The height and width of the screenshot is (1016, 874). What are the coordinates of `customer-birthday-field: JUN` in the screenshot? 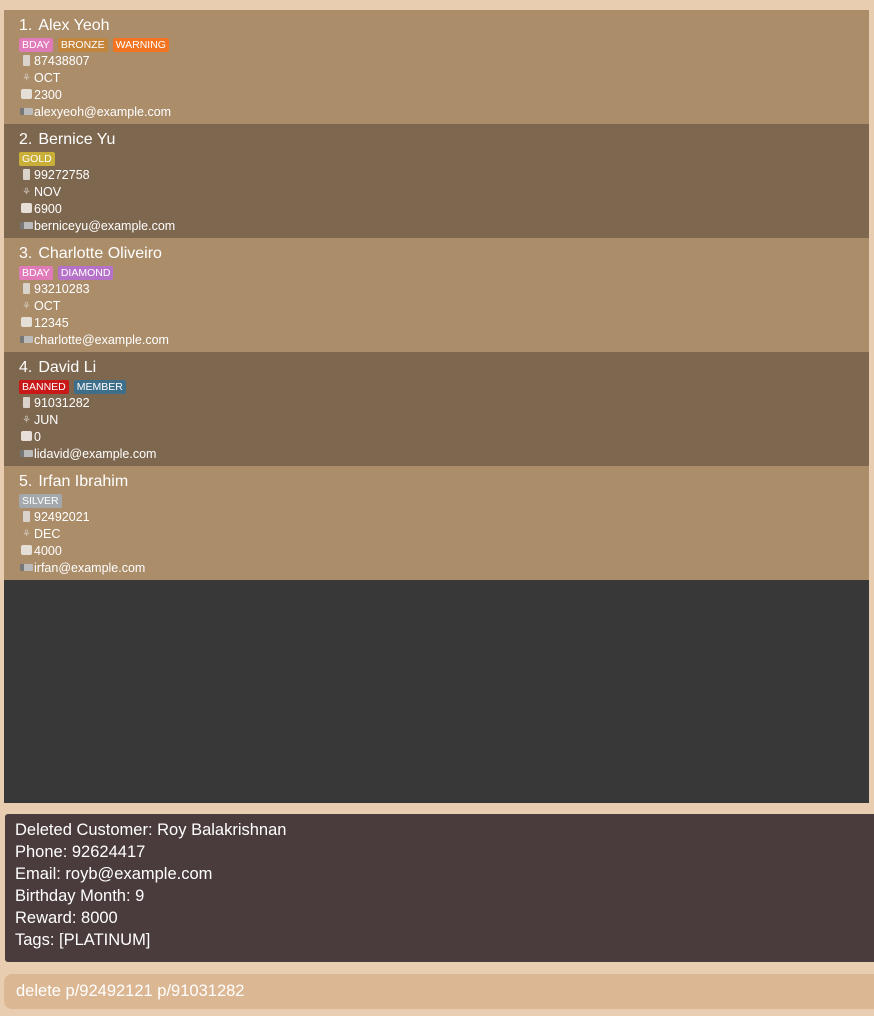 It's located at (436, 420).